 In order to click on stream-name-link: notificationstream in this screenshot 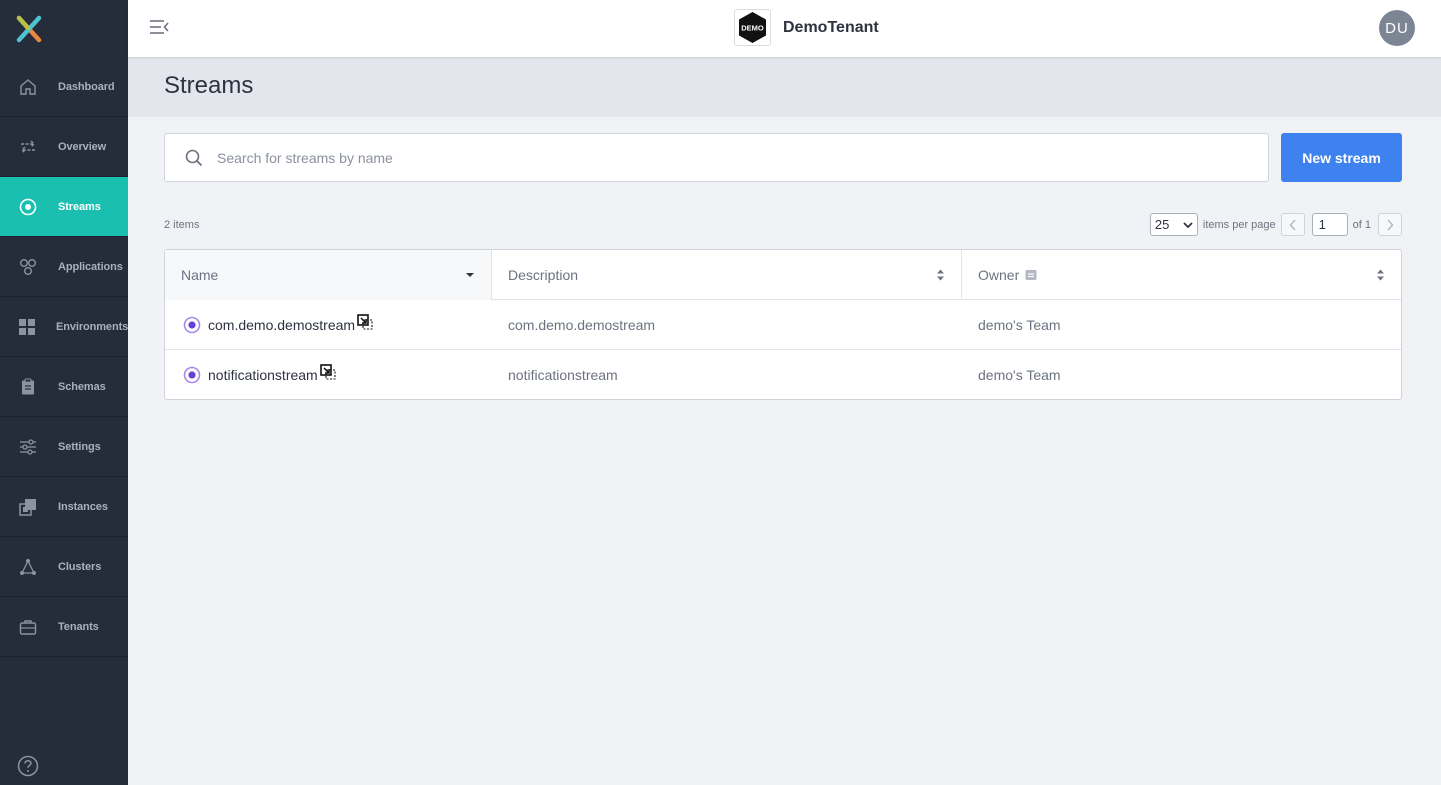, I will do `click(263, 375)`.